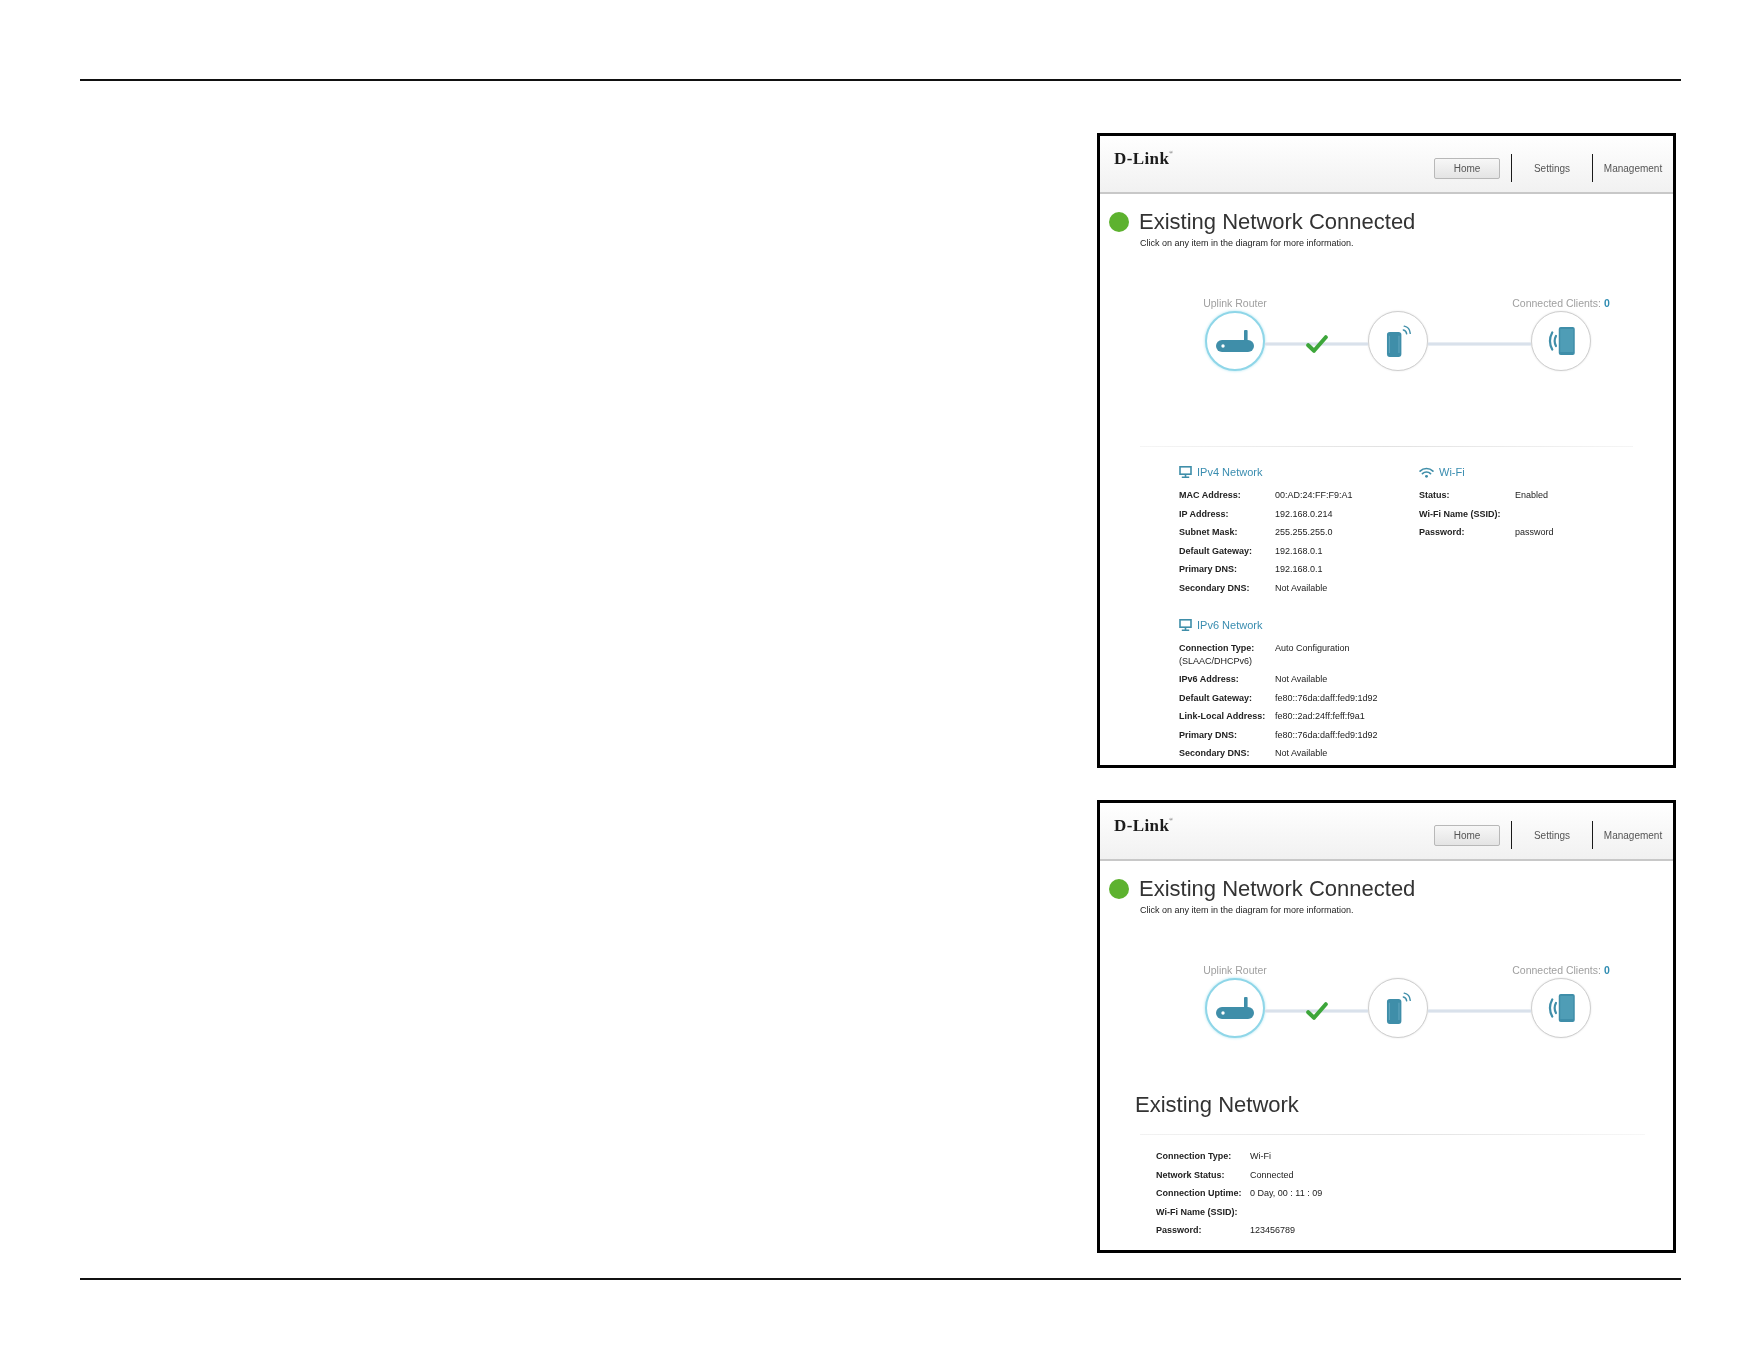 The height and width of the screenshot is (1361, 1761). I want to click on field-label: Link-Local Address:, so click(1222, 716).